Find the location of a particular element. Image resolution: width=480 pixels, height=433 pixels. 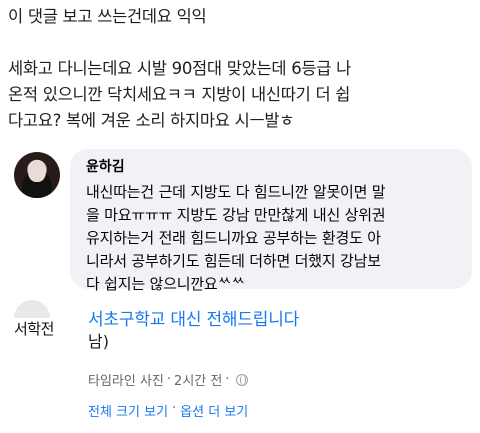

page-logo-text: 서학전 is located at coordinates (34, 329).